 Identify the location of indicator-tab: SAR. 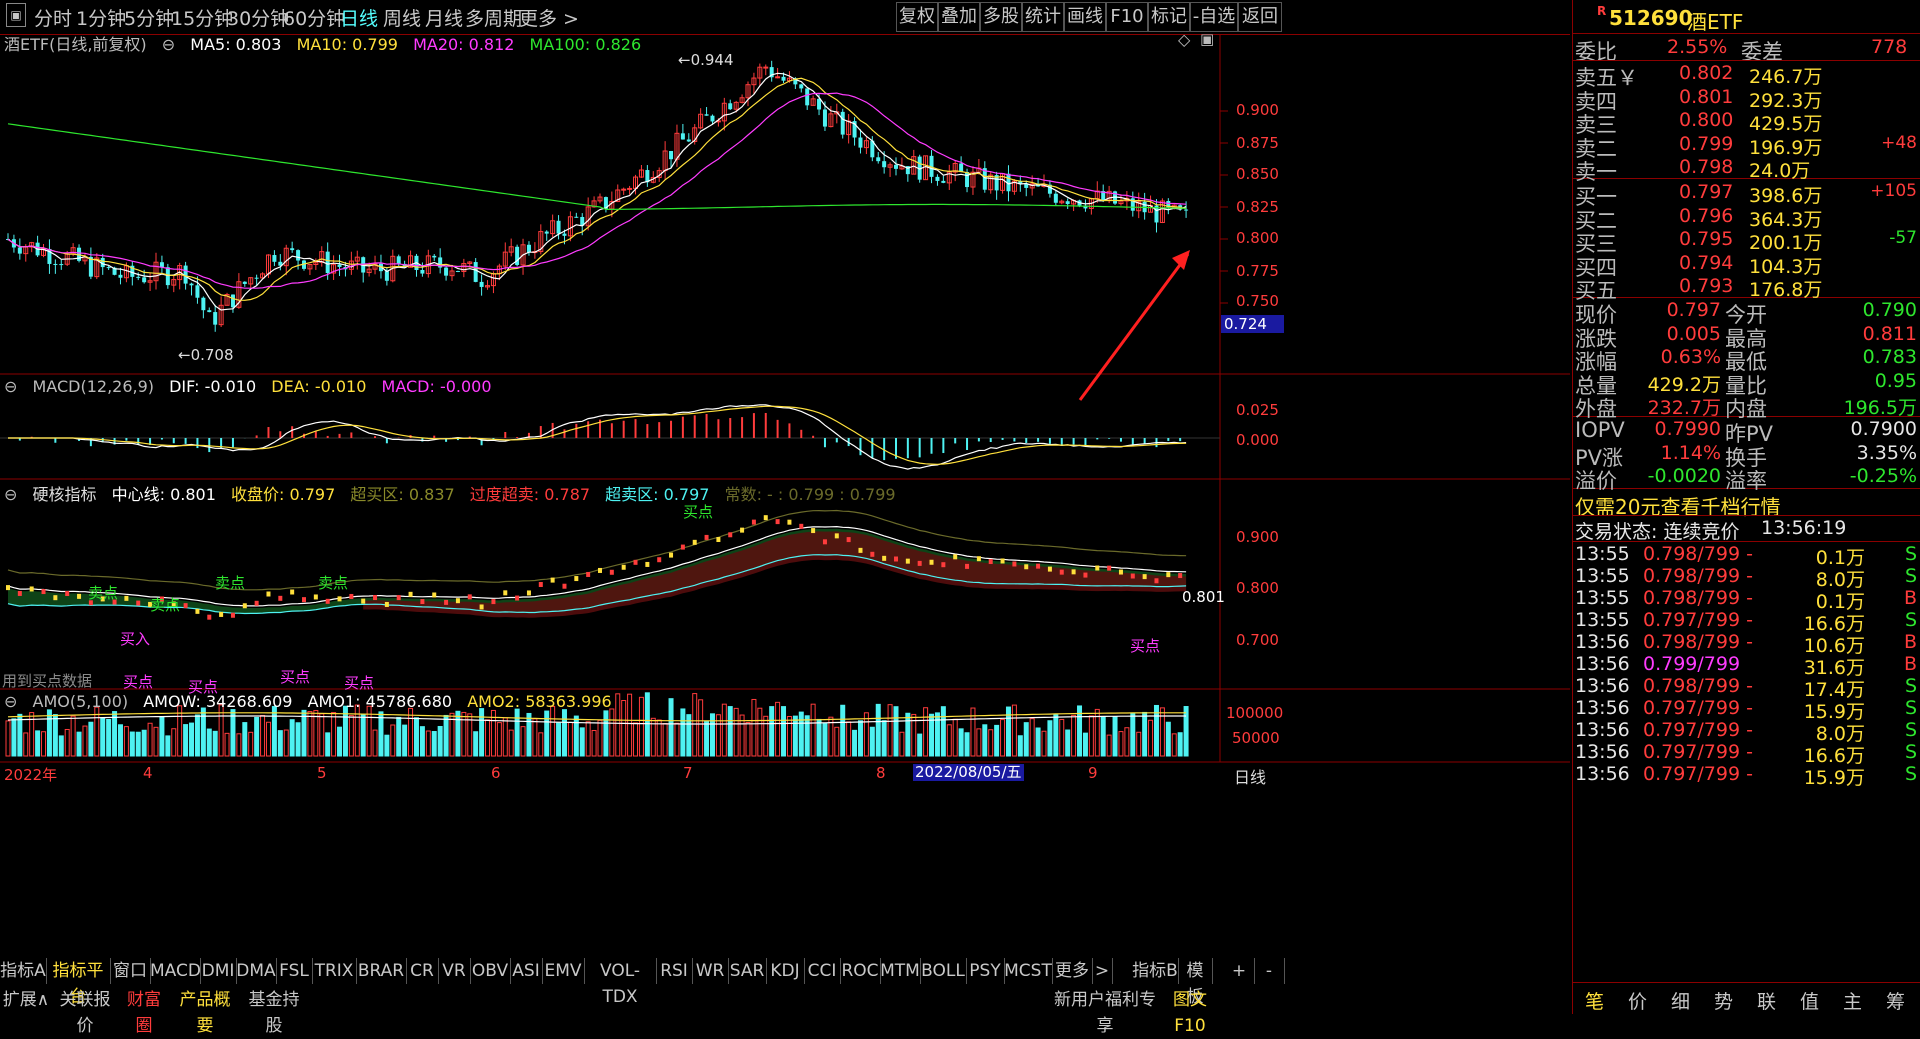
(747, 971).